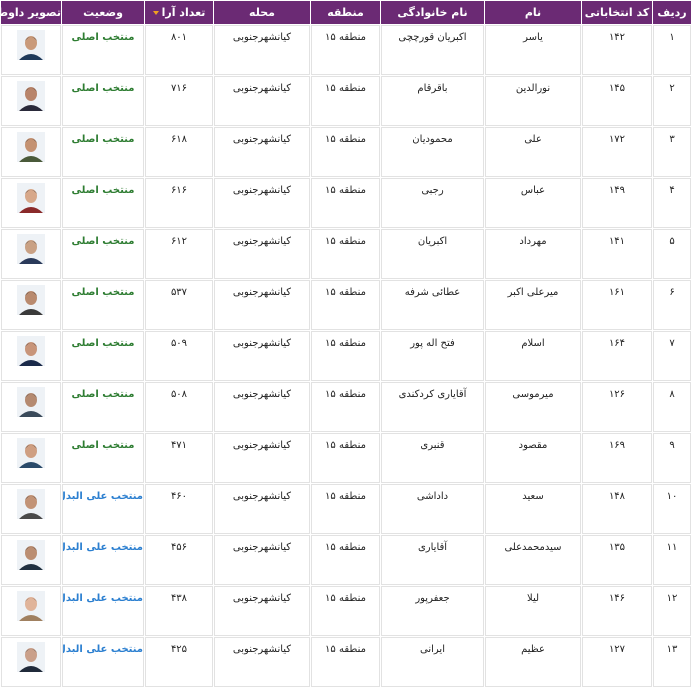  Describe the element at coordinates (617, 101) in the screenshot. I see `code-cell: ۱۴۵` at that location.